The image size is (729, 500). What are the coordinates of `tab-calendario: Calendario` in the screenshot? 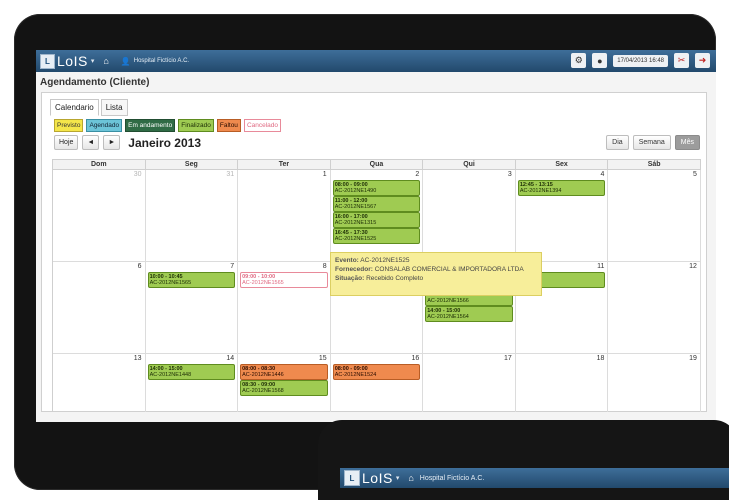 It's located at (74, 107).